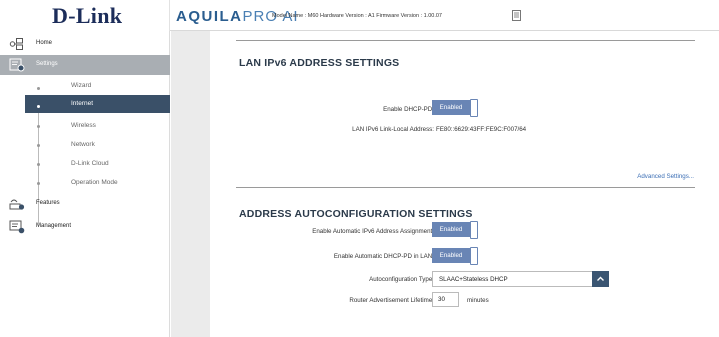 Image resolution: width=719 pixels, height=337 pixels. I want to click on submenu-item-label: Network, so click(83, 144).